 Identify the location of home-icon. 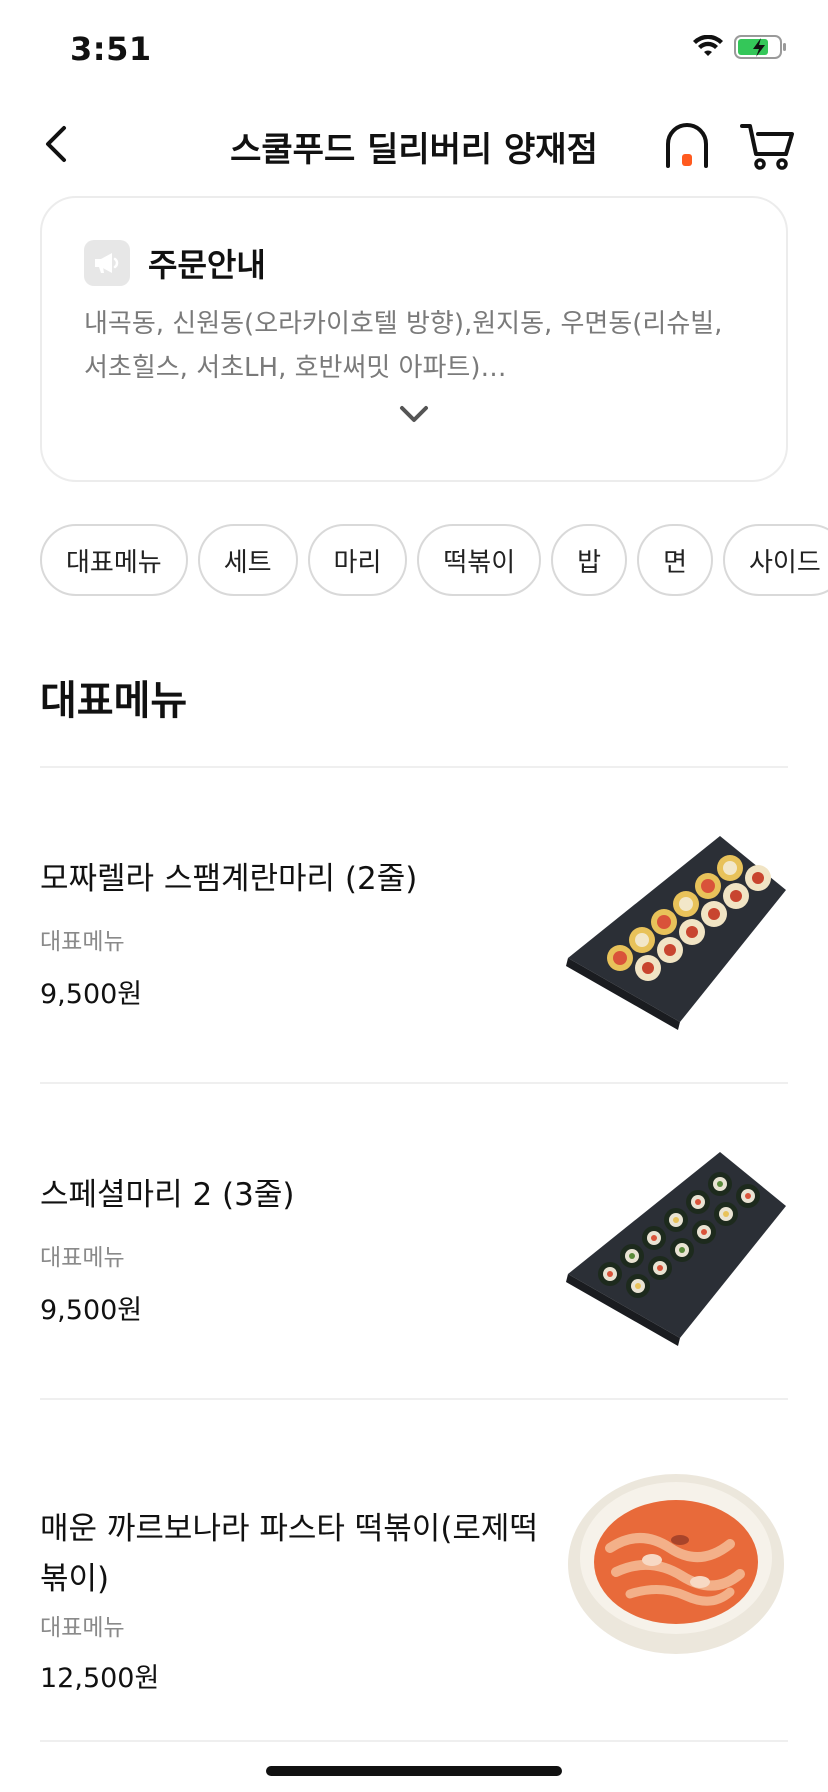
(687, 145).